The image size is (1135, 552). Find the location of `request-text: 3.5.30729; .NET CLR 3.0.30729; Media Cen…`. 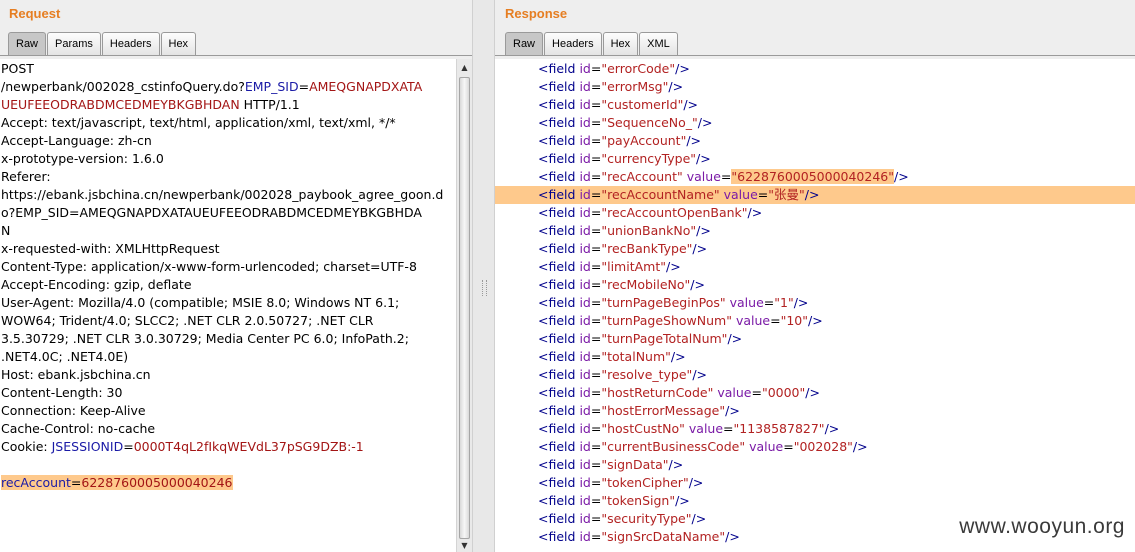

request-text: 3.5.30729; .NET CLR 3.0.30729; Media Cen… is located at coordinates (205, 338).